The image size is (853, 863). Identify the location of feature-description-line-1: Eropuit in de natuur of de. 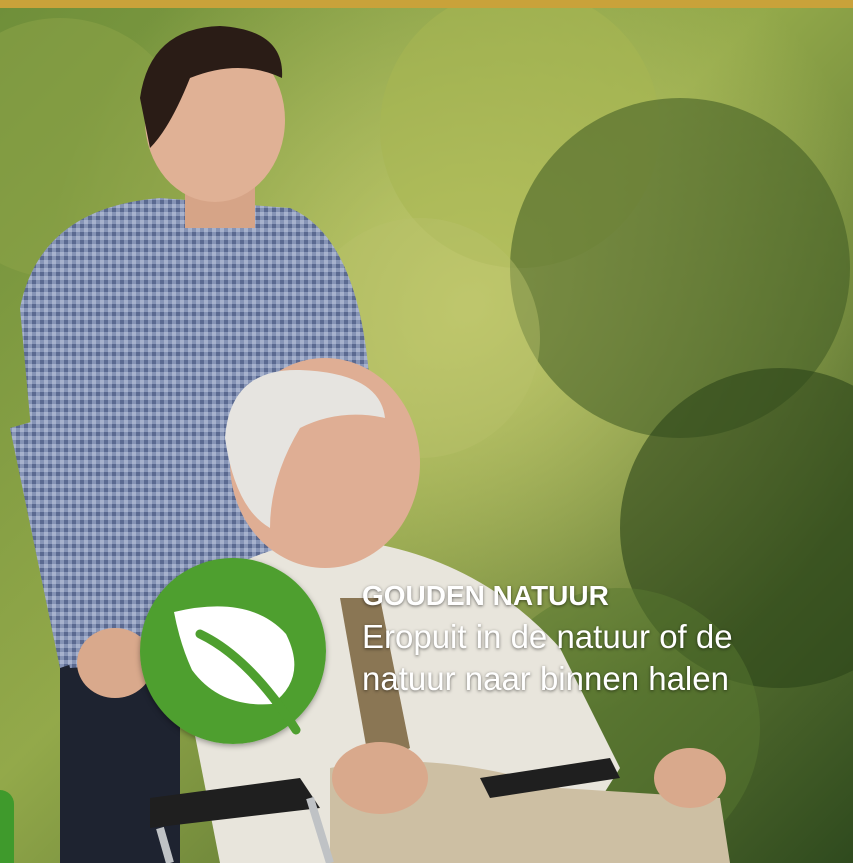
(547, 636).